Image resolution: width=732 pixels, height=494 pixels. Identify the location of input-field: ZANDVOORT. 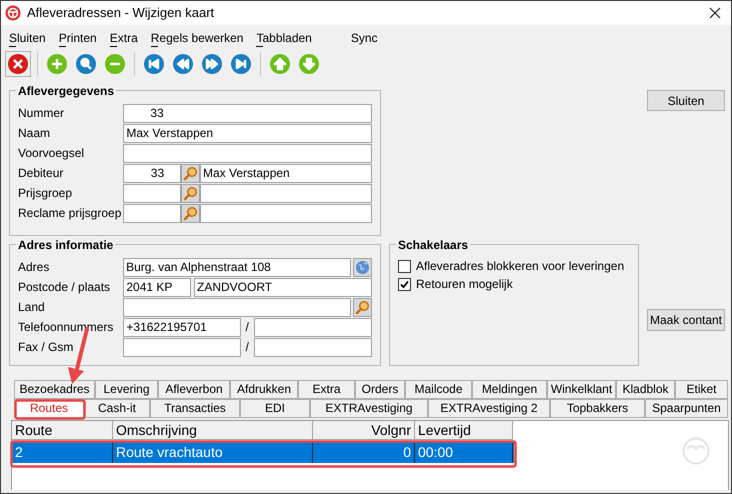
(283, 287).